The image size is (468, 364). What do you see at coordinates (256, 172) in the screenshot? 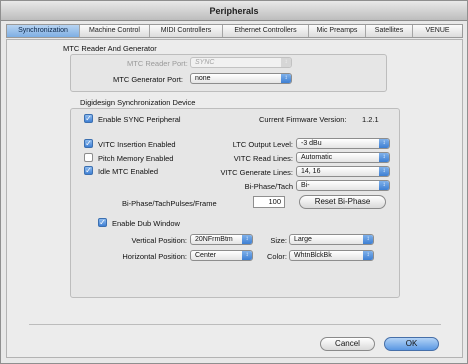
I see `vitc-generate-label: VITC Generate Lines:` at bounding box center [256, 172].